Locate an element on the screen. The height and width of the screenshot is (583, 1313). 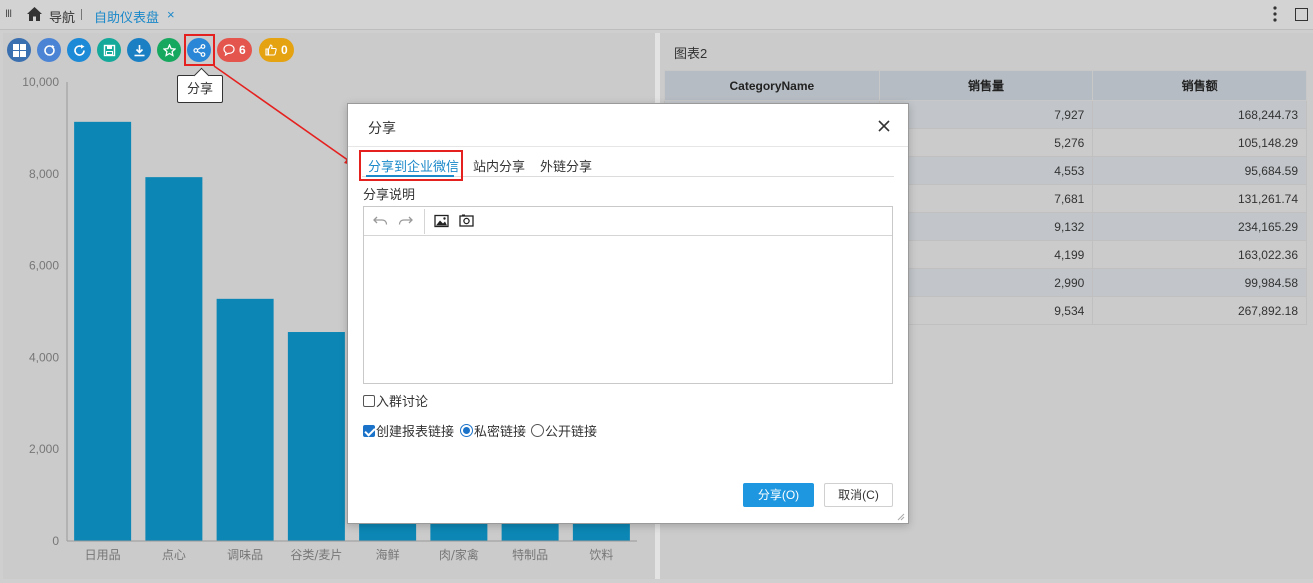
likes-button: 0 is located at coordinates (276, 50).